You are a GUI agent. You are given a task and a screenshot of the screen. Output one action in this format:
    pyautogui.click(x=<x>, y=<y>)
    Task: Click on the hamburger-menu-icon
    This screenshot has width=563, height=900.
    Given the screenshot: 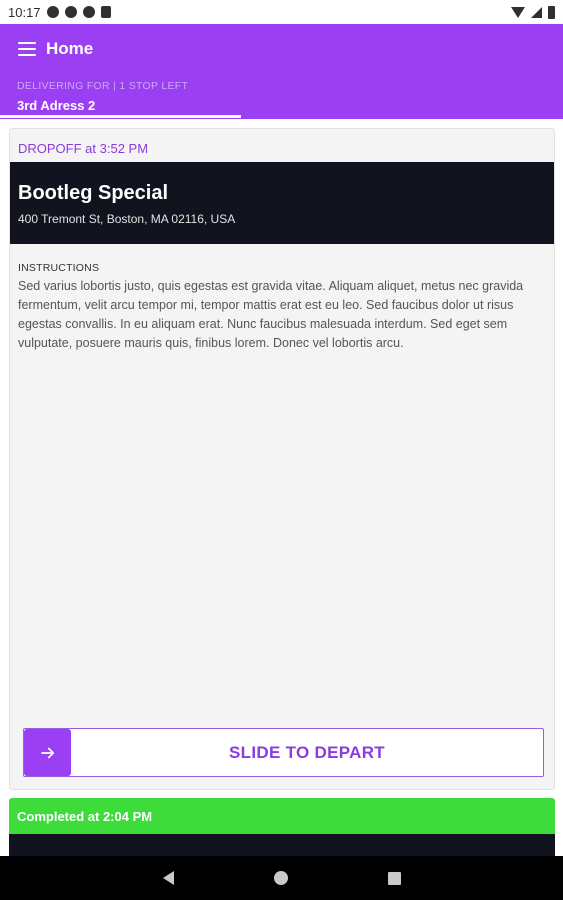 What is the action you would take?
    pyautogui.click(x=27, y=49)
    